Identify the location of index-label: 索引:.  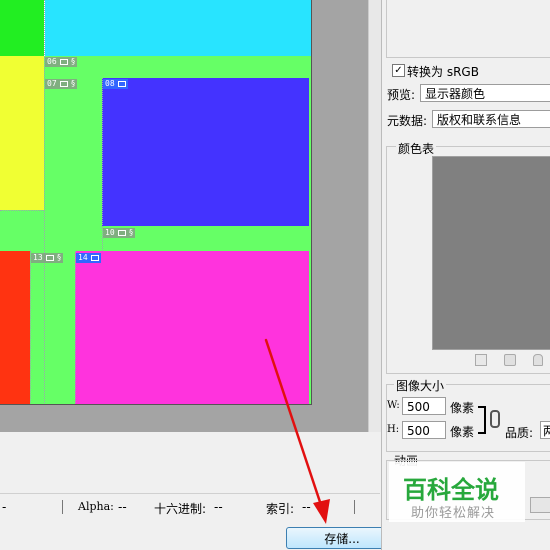
(280, 509).